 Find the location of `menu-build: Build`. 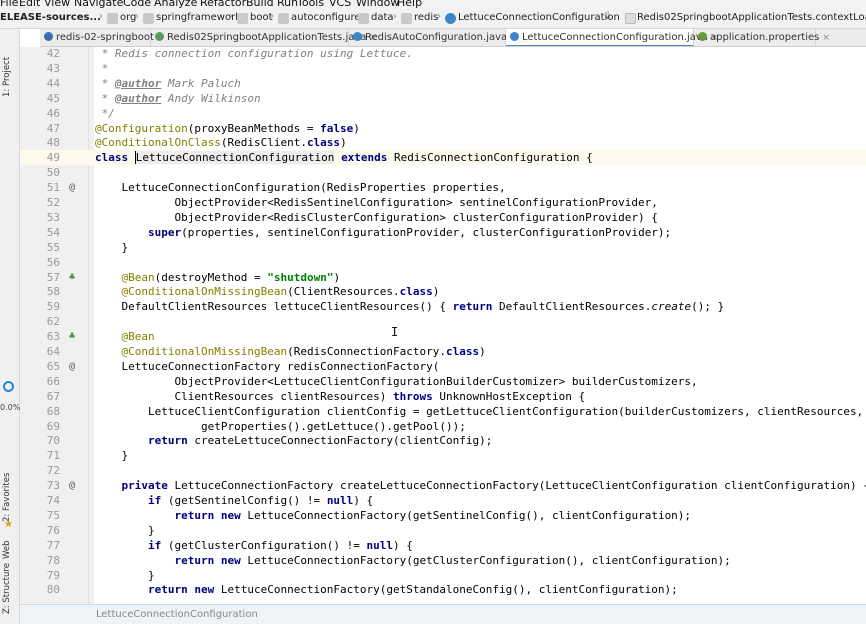

menu-build: Build is located at coordinates (260, 4).